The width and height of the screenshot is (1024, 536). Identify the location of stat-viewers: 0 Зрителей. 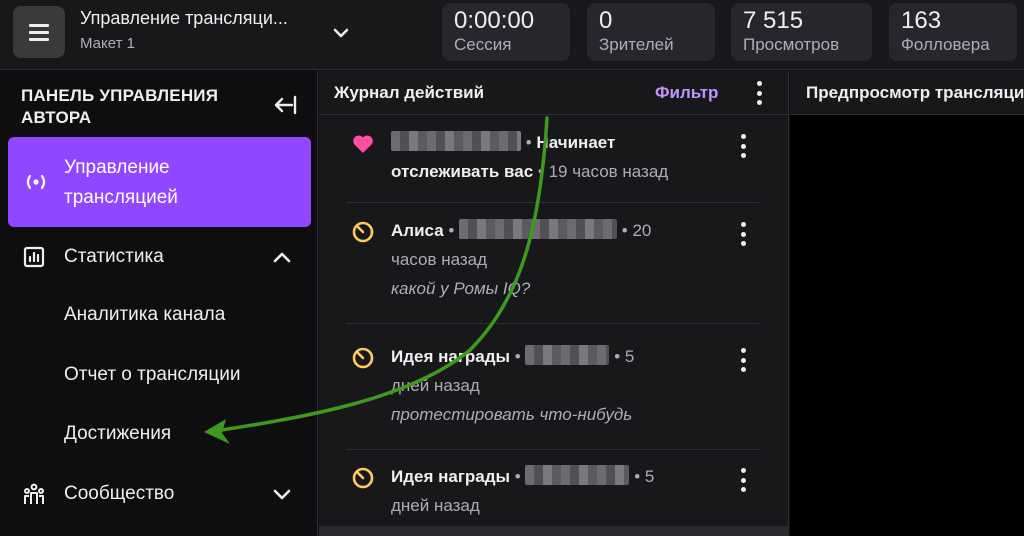
(651, 32).